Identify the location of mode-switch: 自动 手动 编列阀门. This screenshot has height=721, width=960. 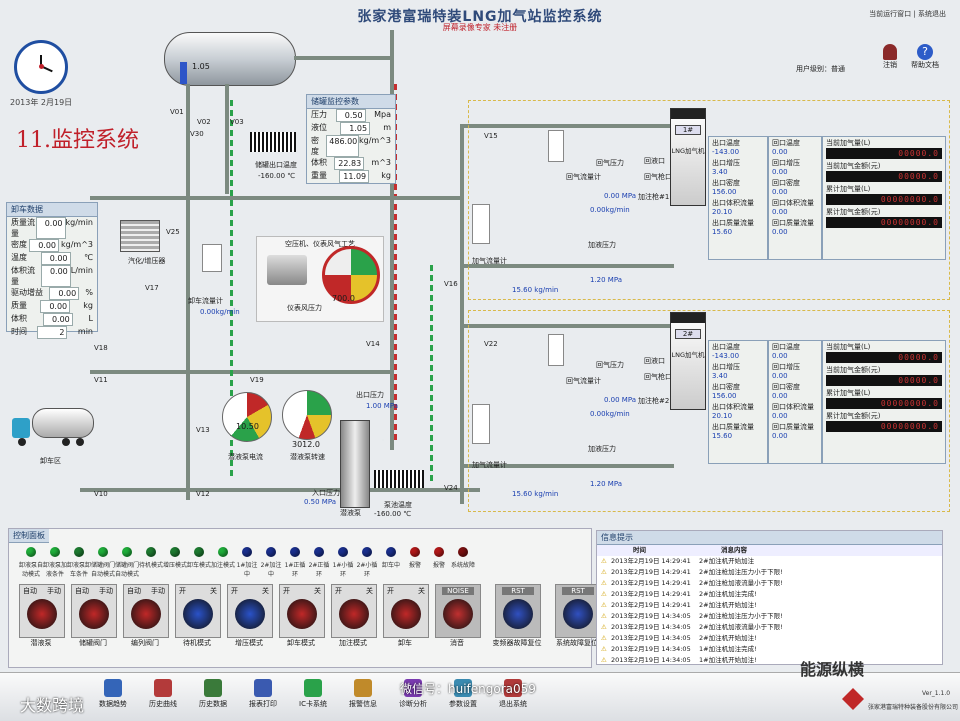
(146, 616).